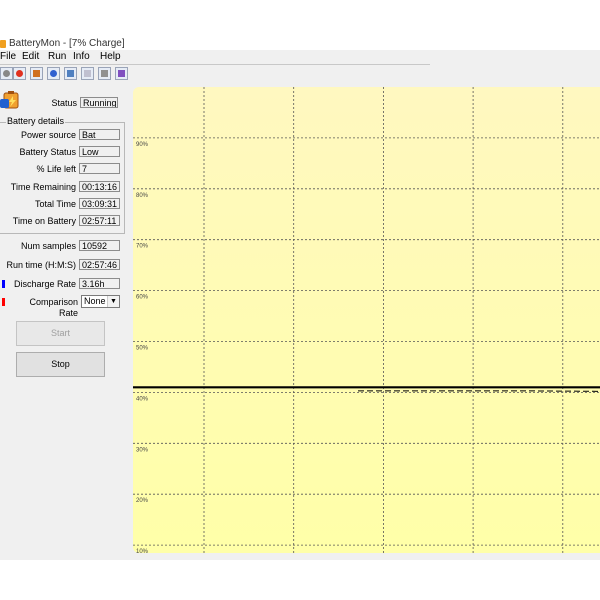  I want to click on menu-file: File, so click(8, 57).